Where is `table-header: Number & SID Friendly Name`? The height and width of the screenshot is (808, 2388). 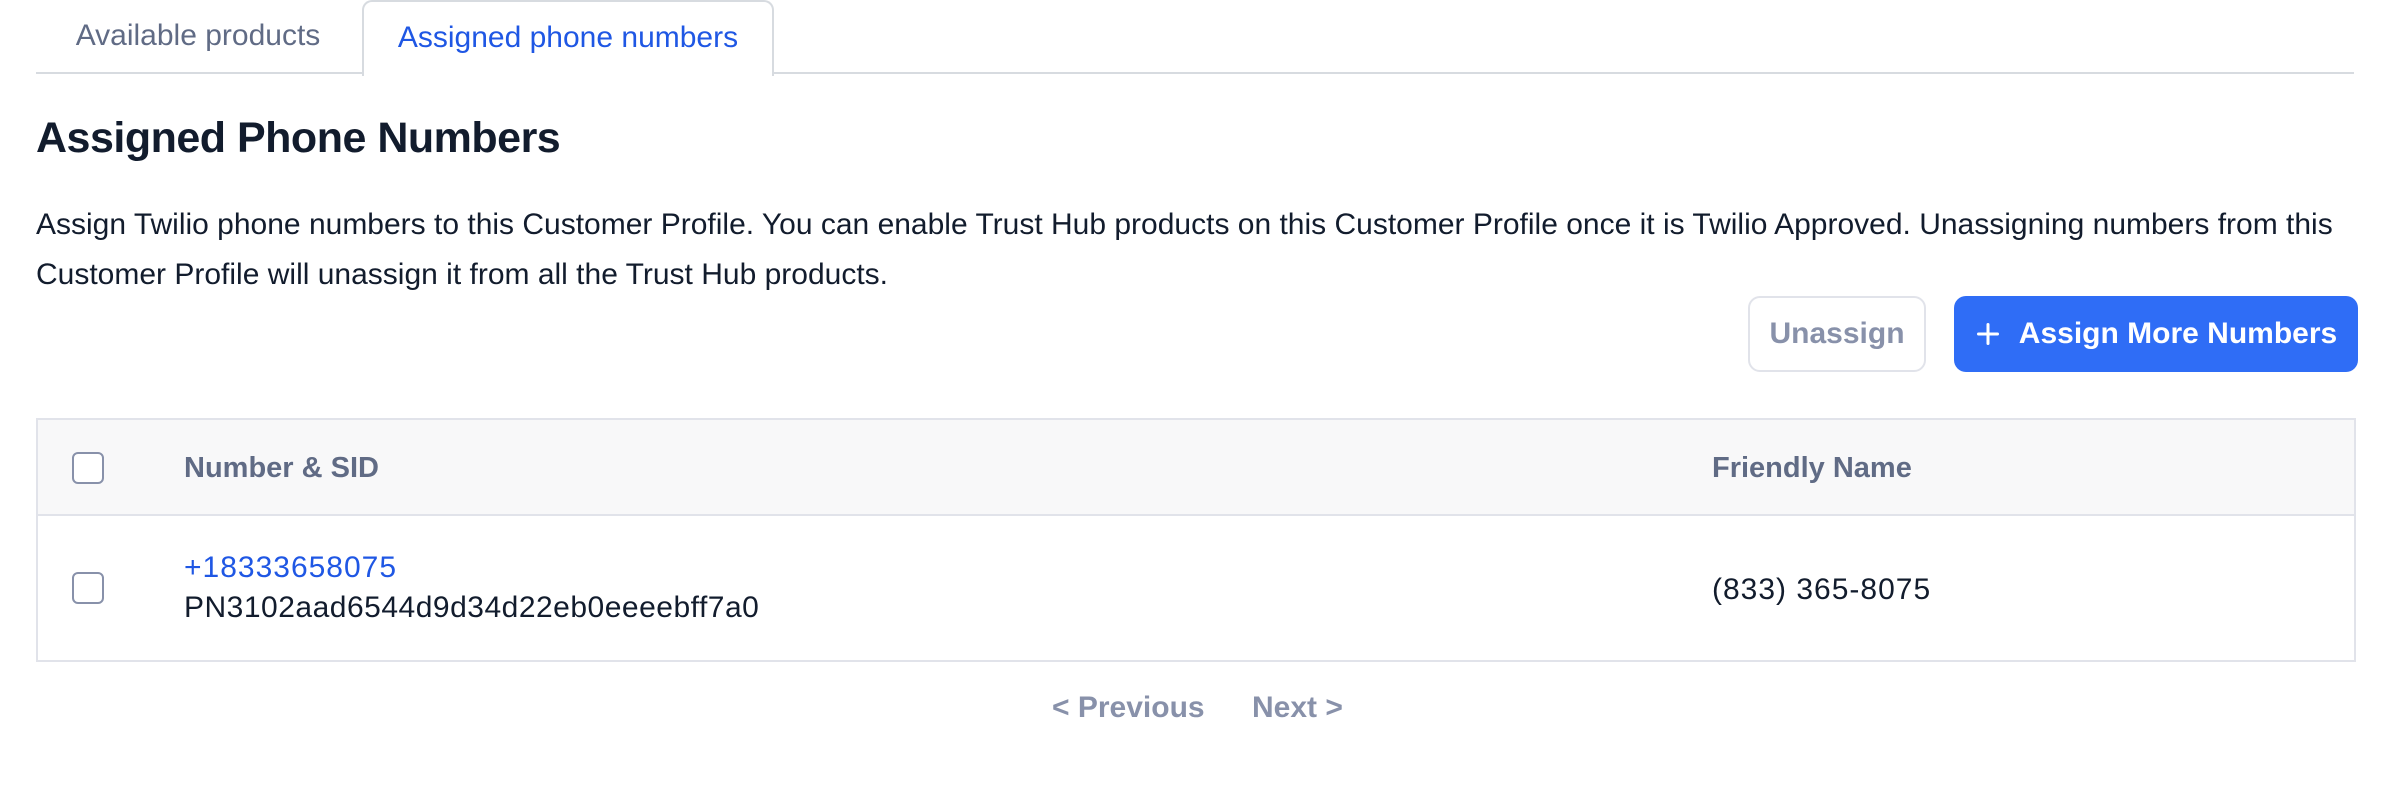
table-header: Number & SID Friendly Name is located at coordinates (1196, 468).